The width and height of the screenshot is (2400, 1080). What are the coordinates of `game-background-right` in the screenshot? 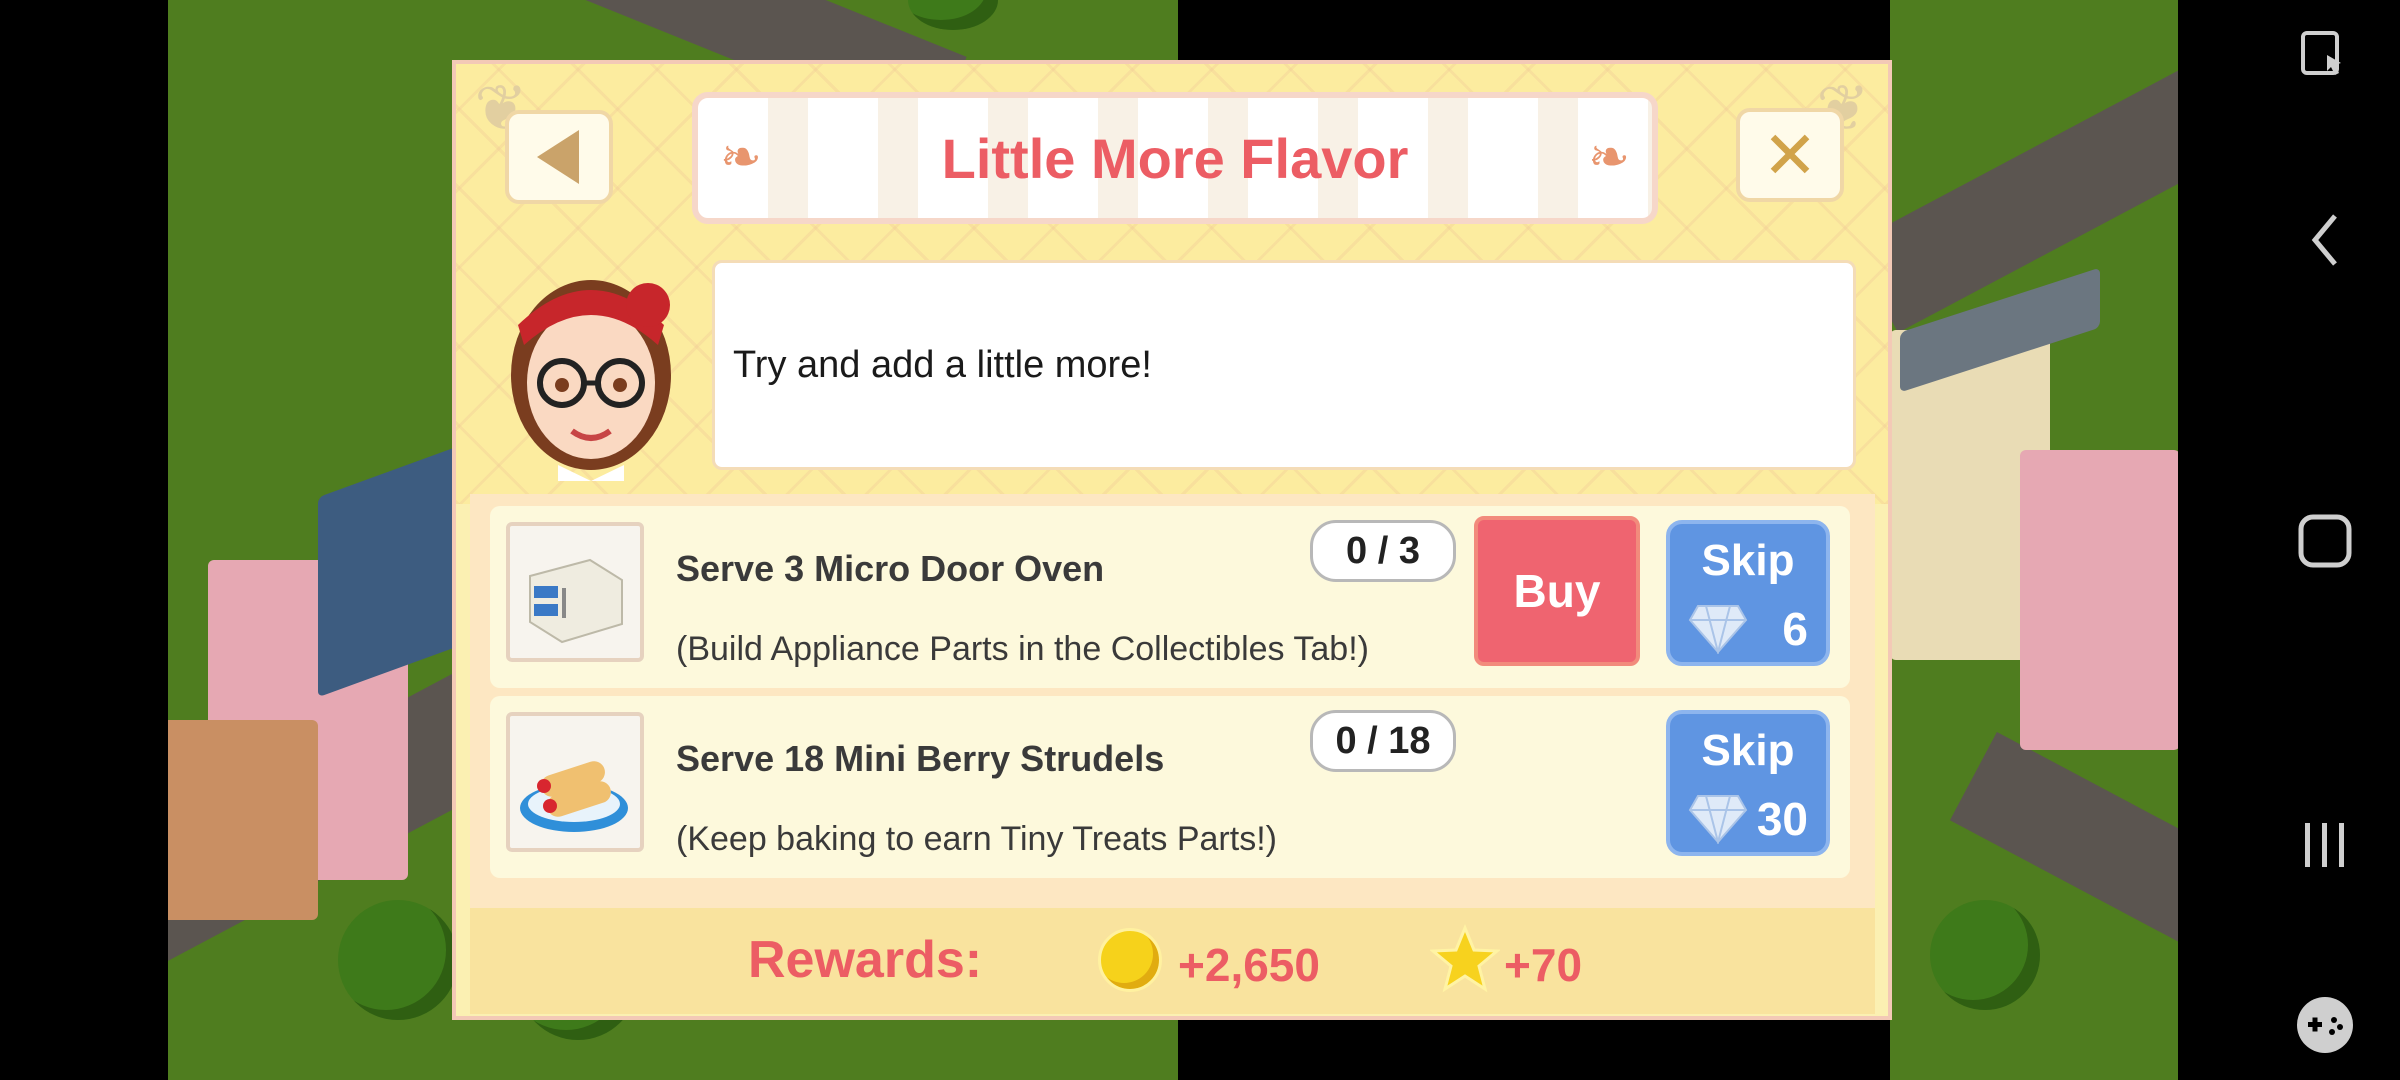 It's located at (2034, 540).